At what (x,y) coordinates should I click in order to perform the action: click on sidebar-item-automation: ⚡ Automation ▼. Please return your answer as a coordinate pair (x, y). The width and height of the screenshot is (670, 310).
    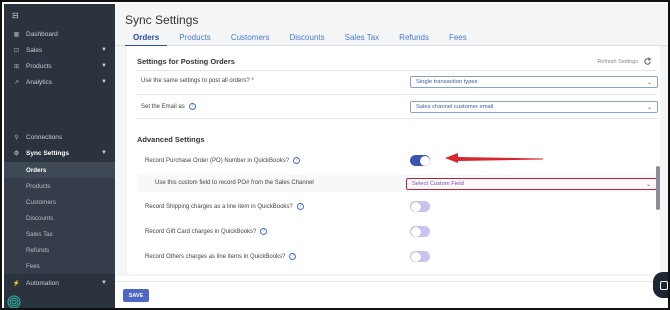
    Looking at the image, I should click on (59, 283).